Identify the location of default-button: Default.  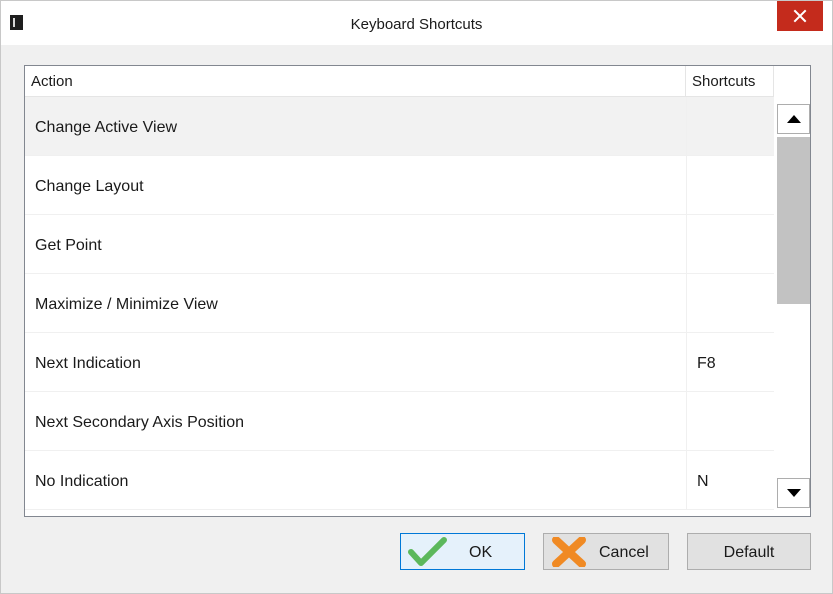
(749, 551).